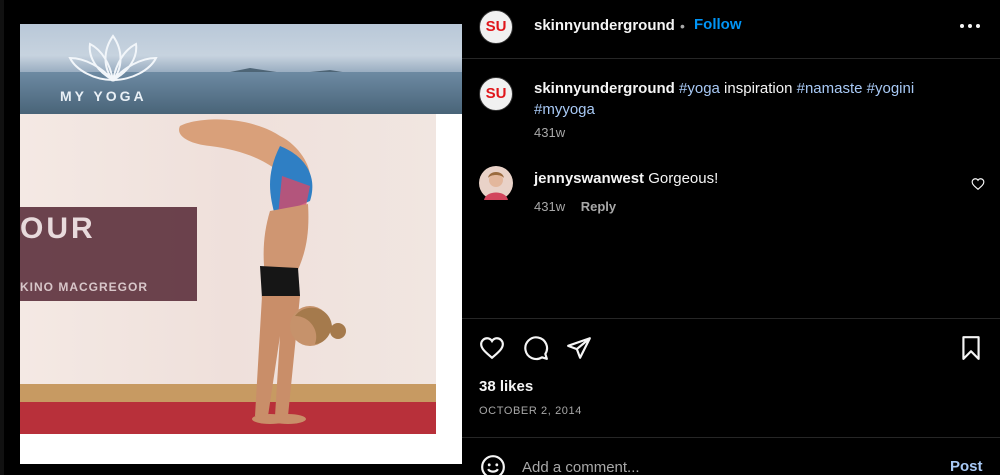 The image size is (1000, 475). I want to click on author-username: skinnyunderground, so click(604, 25).